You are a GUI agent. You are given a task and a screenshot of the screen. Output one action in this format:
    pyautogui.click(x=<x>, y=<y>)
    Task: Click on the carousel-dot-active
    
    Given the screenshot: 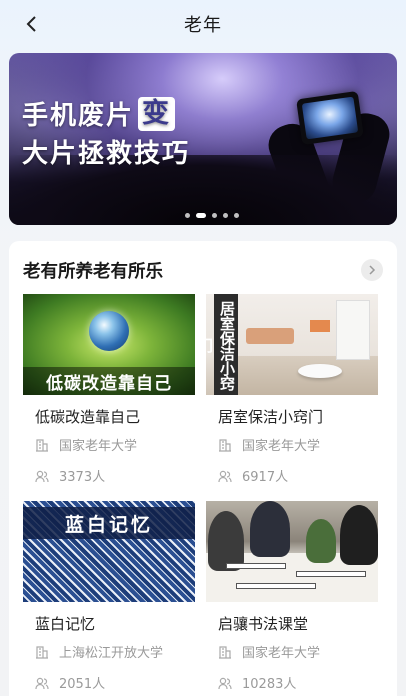 What is the action you would take?
    pyautogui.click(x=201, y=215)
    